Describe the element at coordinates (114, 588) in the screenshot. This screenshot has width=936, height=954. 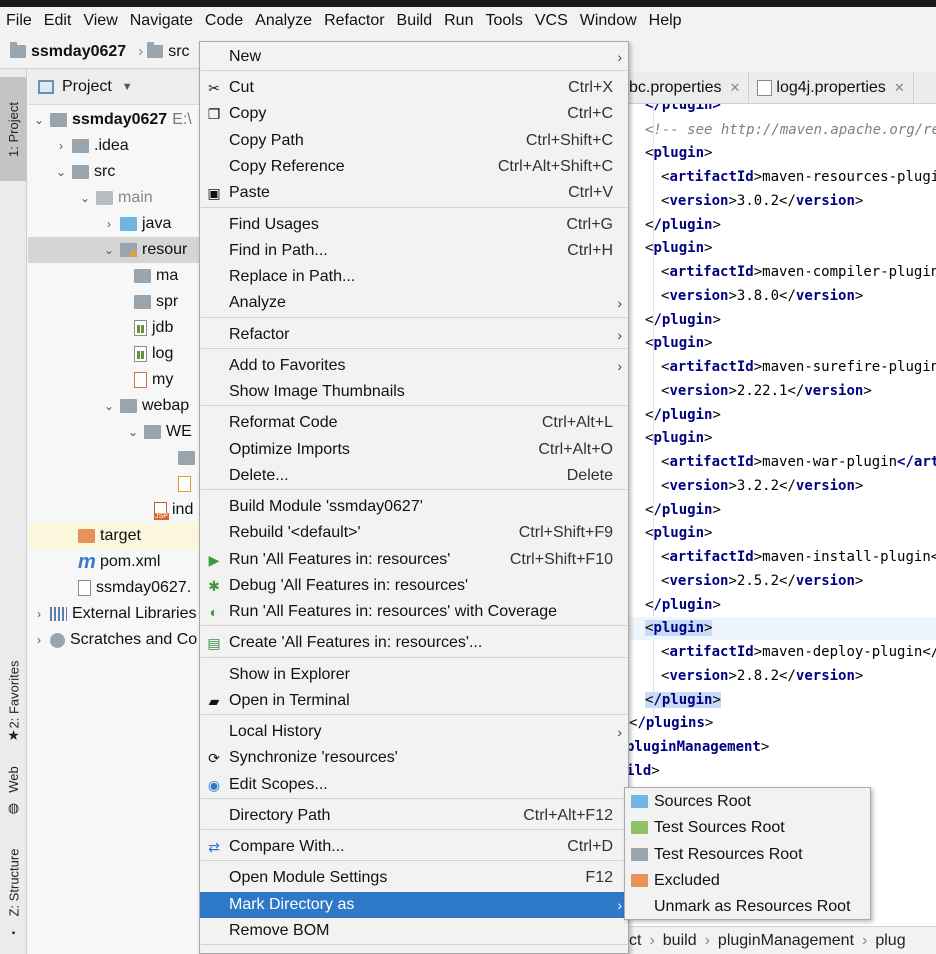
I see `tree-item-iml: ssmday0627.` at that location.